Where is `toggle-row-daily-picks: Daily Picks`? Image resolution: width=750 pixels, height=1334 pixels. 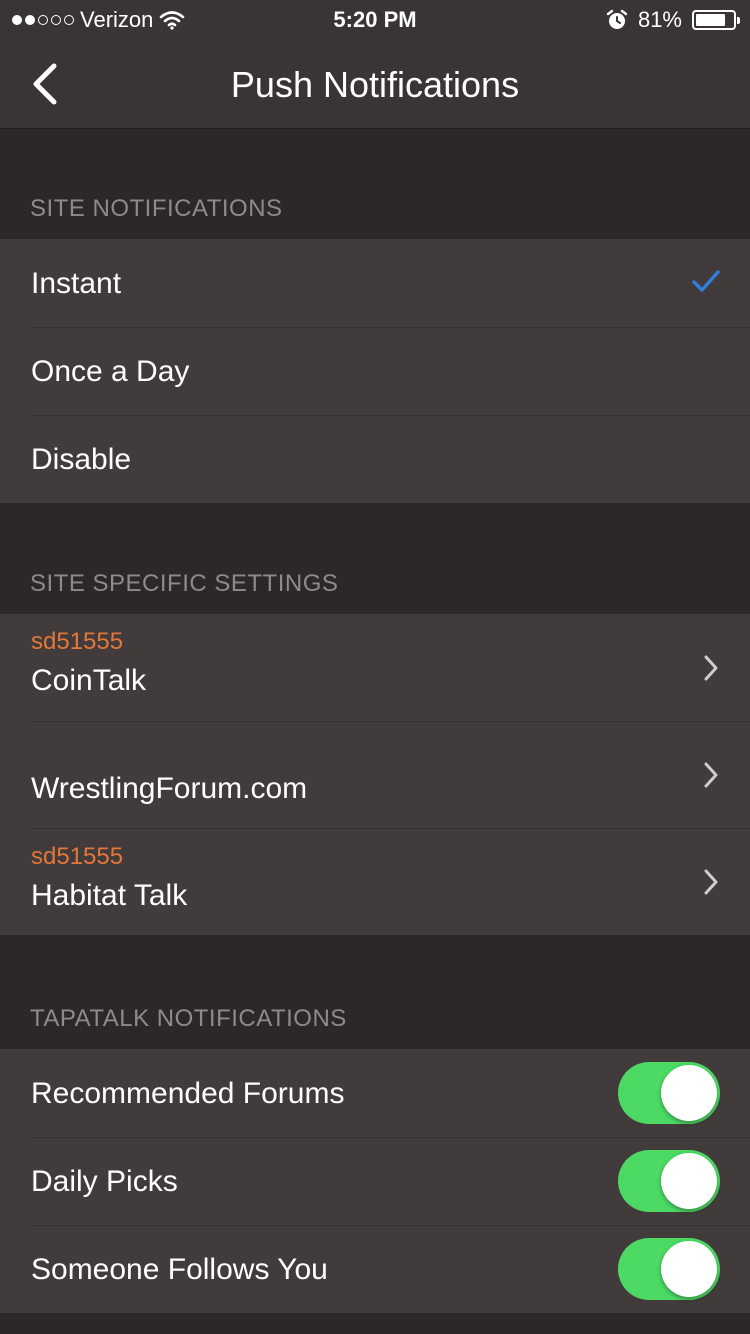 toggle-row-daily-picks: Daily Picks is located at coordinates (375, 1181).